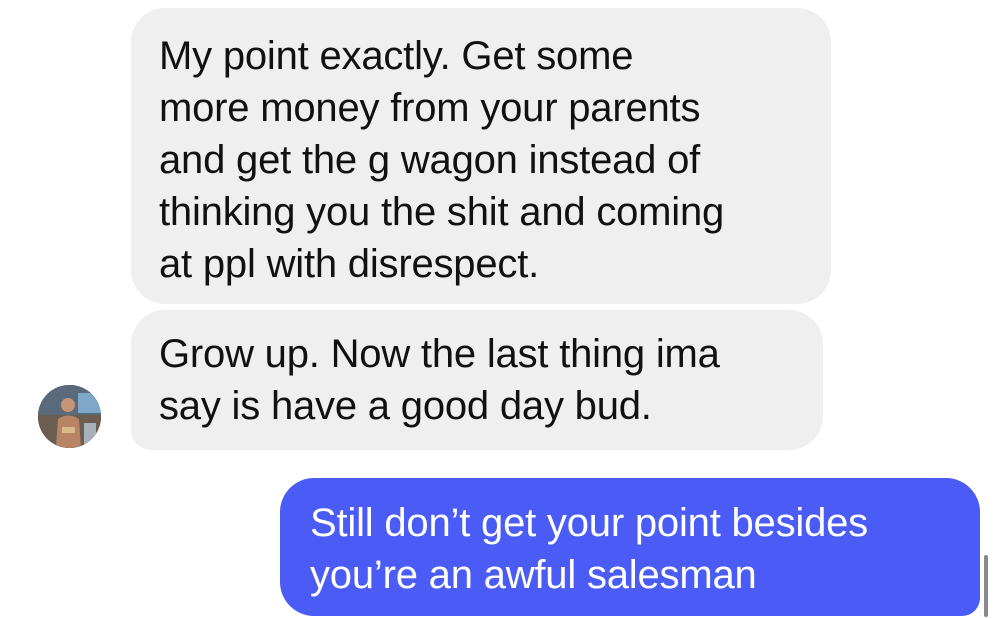  I want to click on contact-avatar, so click(69, 416).